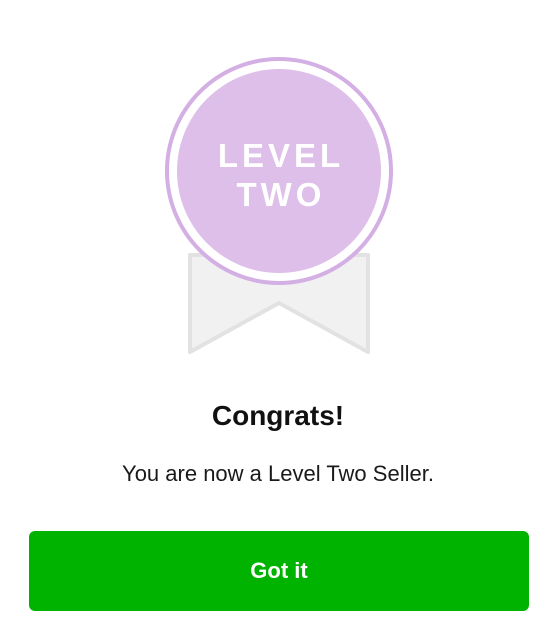 The height and width of the screenshot is (642, 556). Describe the element at coordinates (279, 571) in the screenshot. I see `got-it-button: Got it` at that location.